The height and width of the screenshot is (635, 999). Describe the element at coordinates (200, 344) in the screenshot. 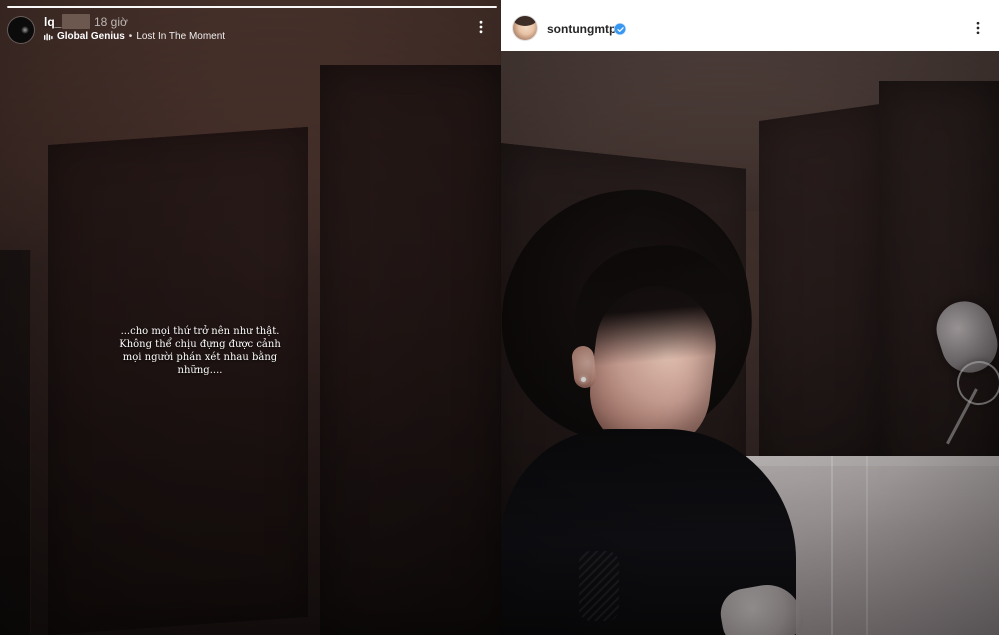

I see `story-caption-line-2: Không thể chịu đựng được cảnh` at that location.